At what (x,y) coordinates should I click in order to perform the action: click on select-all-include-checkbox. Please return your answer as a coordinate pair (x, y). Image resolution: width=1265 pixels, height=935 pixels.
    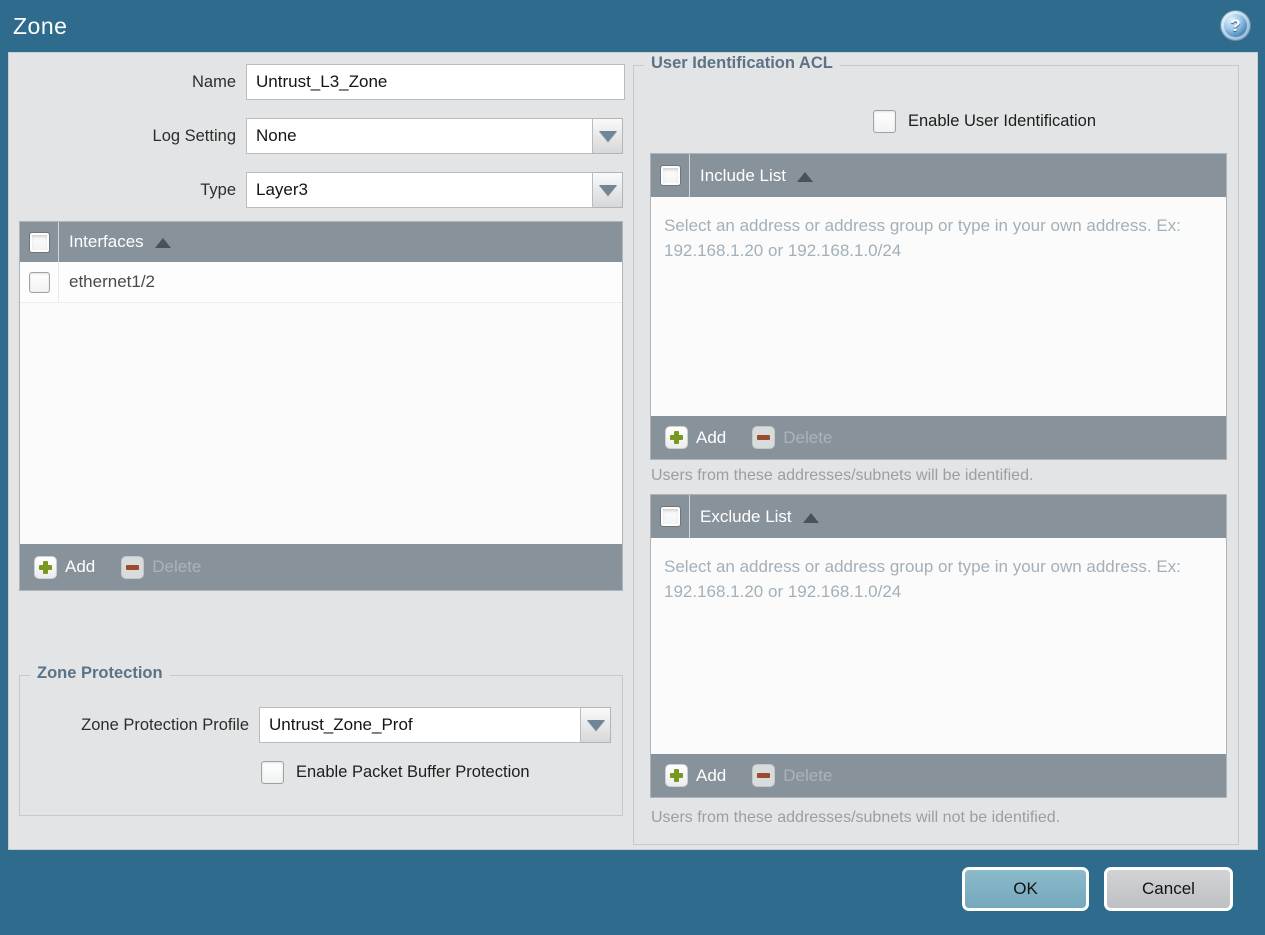
    Looking at the image, I should click on (670, 175).